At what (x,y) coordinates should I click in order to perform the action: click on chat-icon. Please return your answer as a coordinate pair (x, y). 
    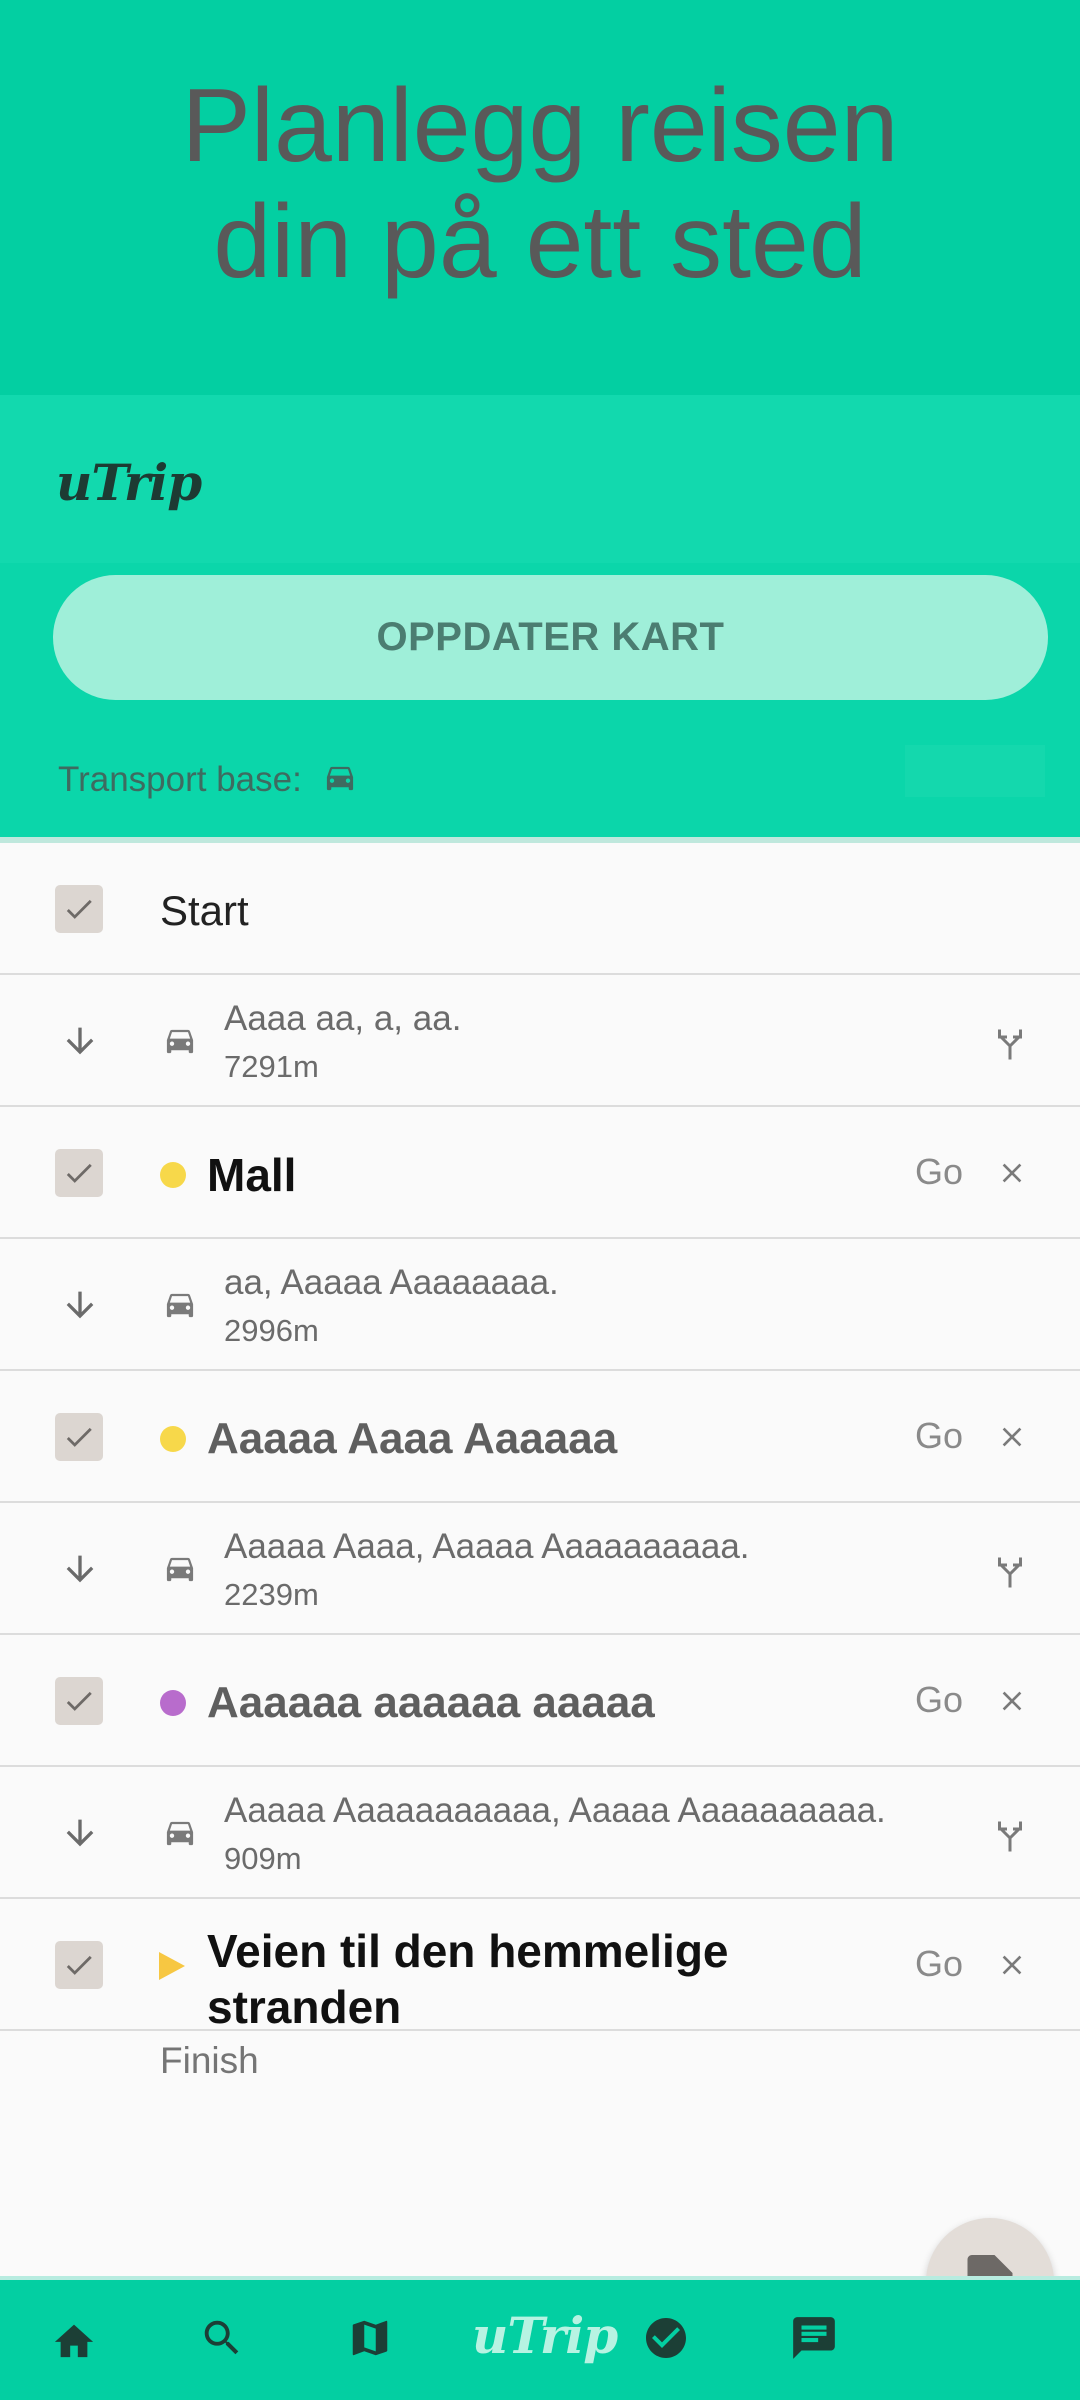
    Looking at the image, I should click on (814, 2338).